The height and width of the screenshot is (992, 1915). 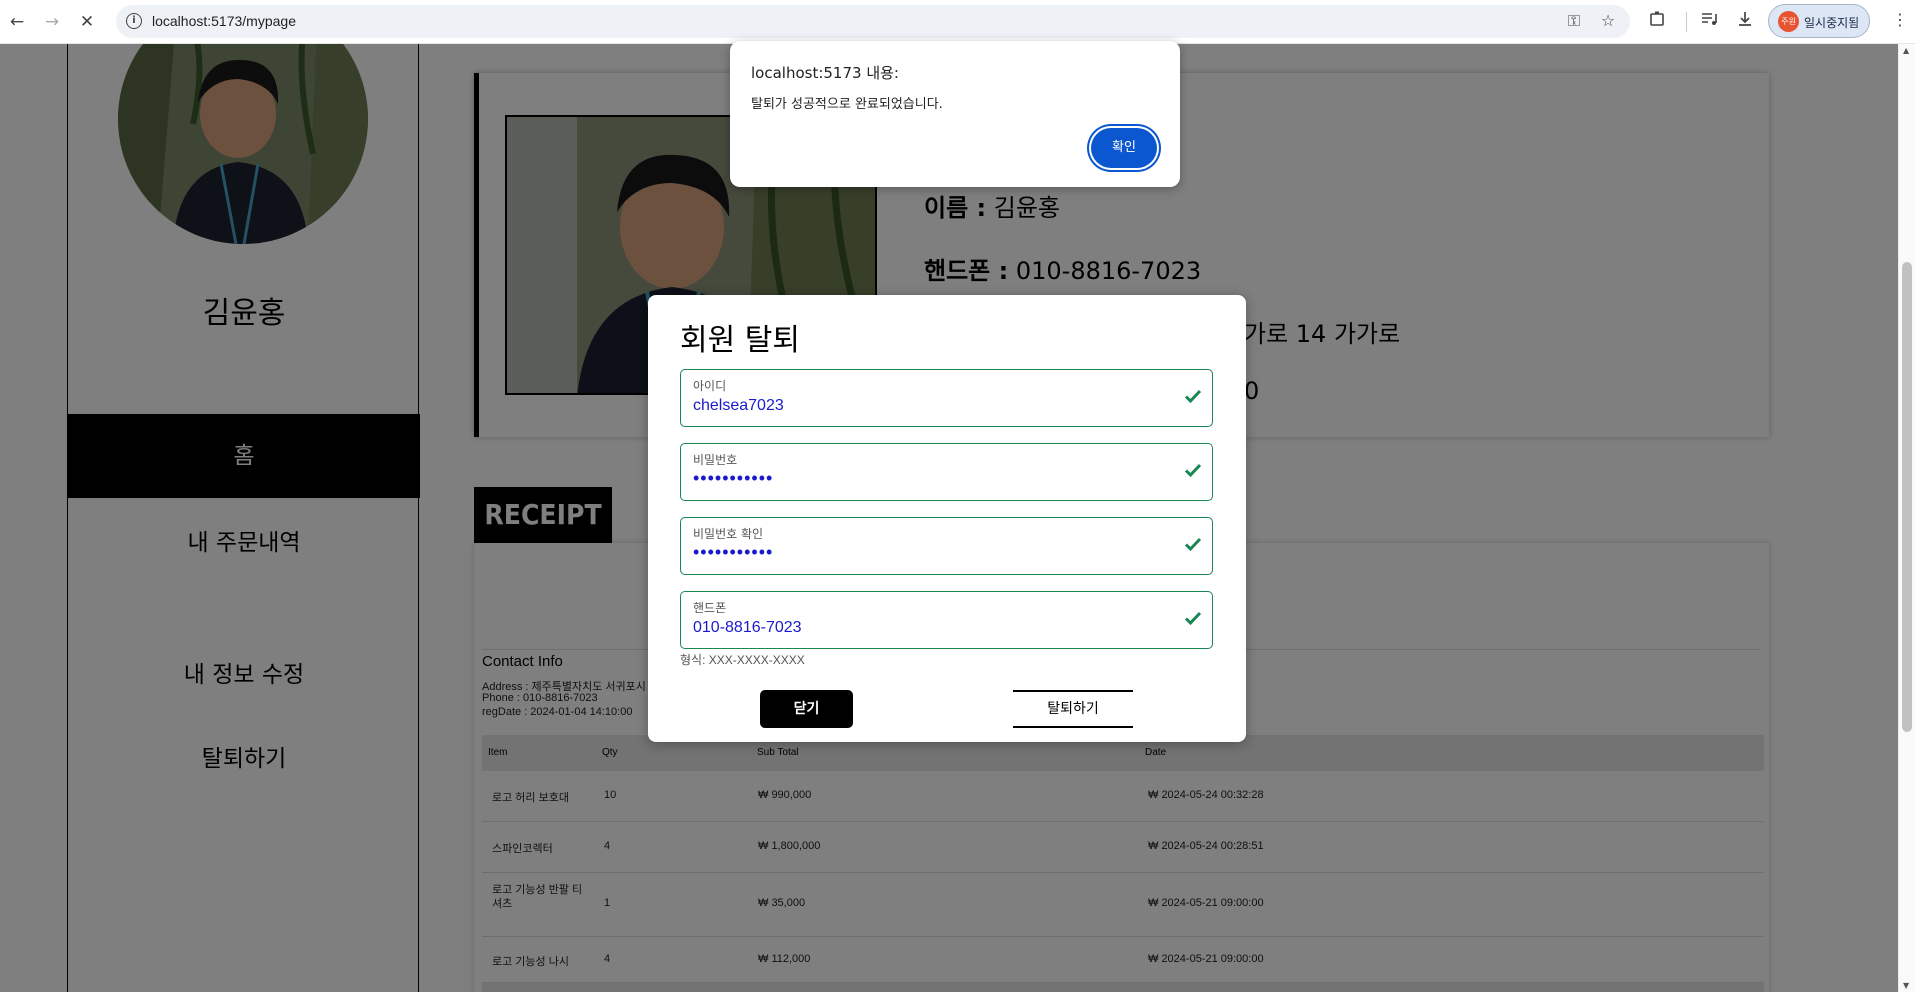 I want to click on withdraw-button: 탈퇴하기, so click(x=1073, y=709).